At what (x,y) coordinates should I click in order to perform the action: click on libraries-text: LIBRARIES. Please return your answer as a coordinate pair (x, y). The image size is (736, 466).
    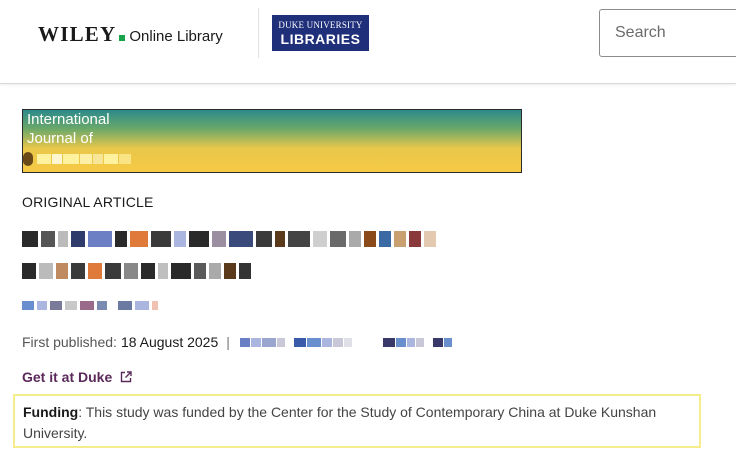
    Looking at the image, I should click on (320, 38).